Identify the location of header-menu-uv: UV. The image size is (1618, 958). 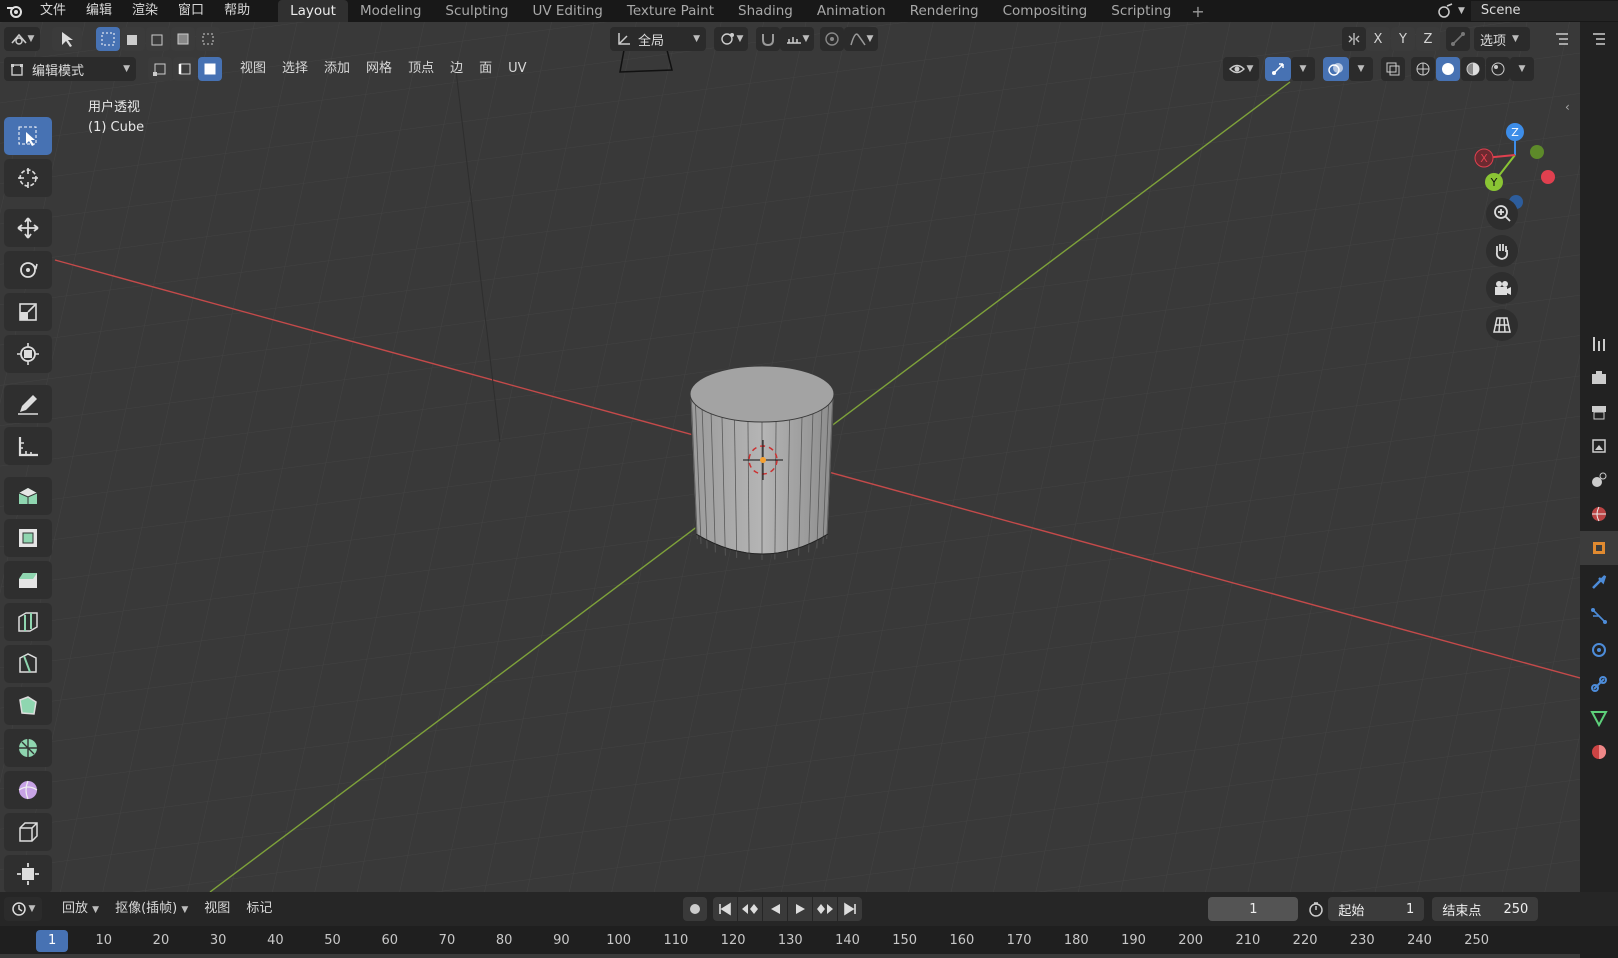
(517, 69).